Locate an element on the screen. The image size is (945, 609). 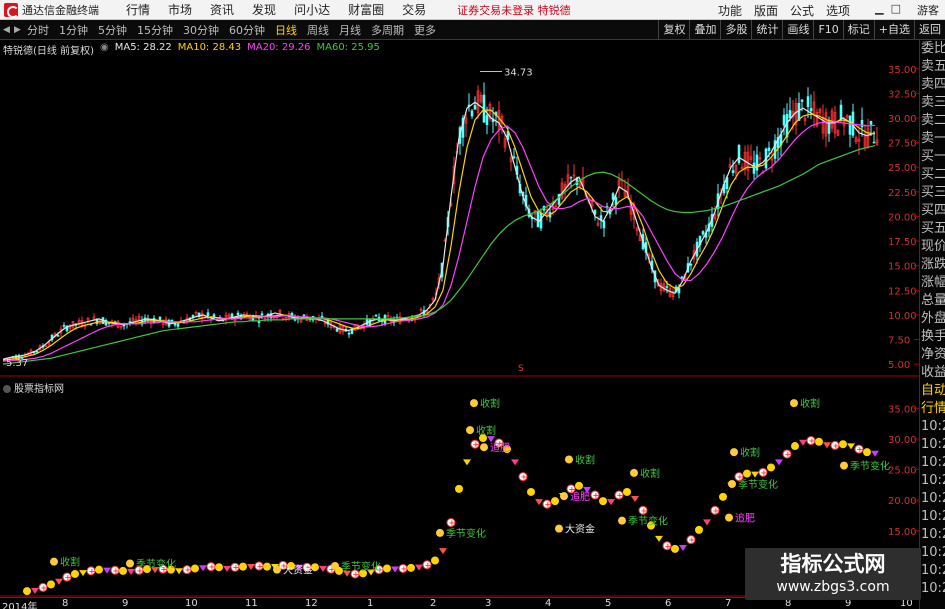
nav-left-icon: ◀ is located at coordinates (7, 30).